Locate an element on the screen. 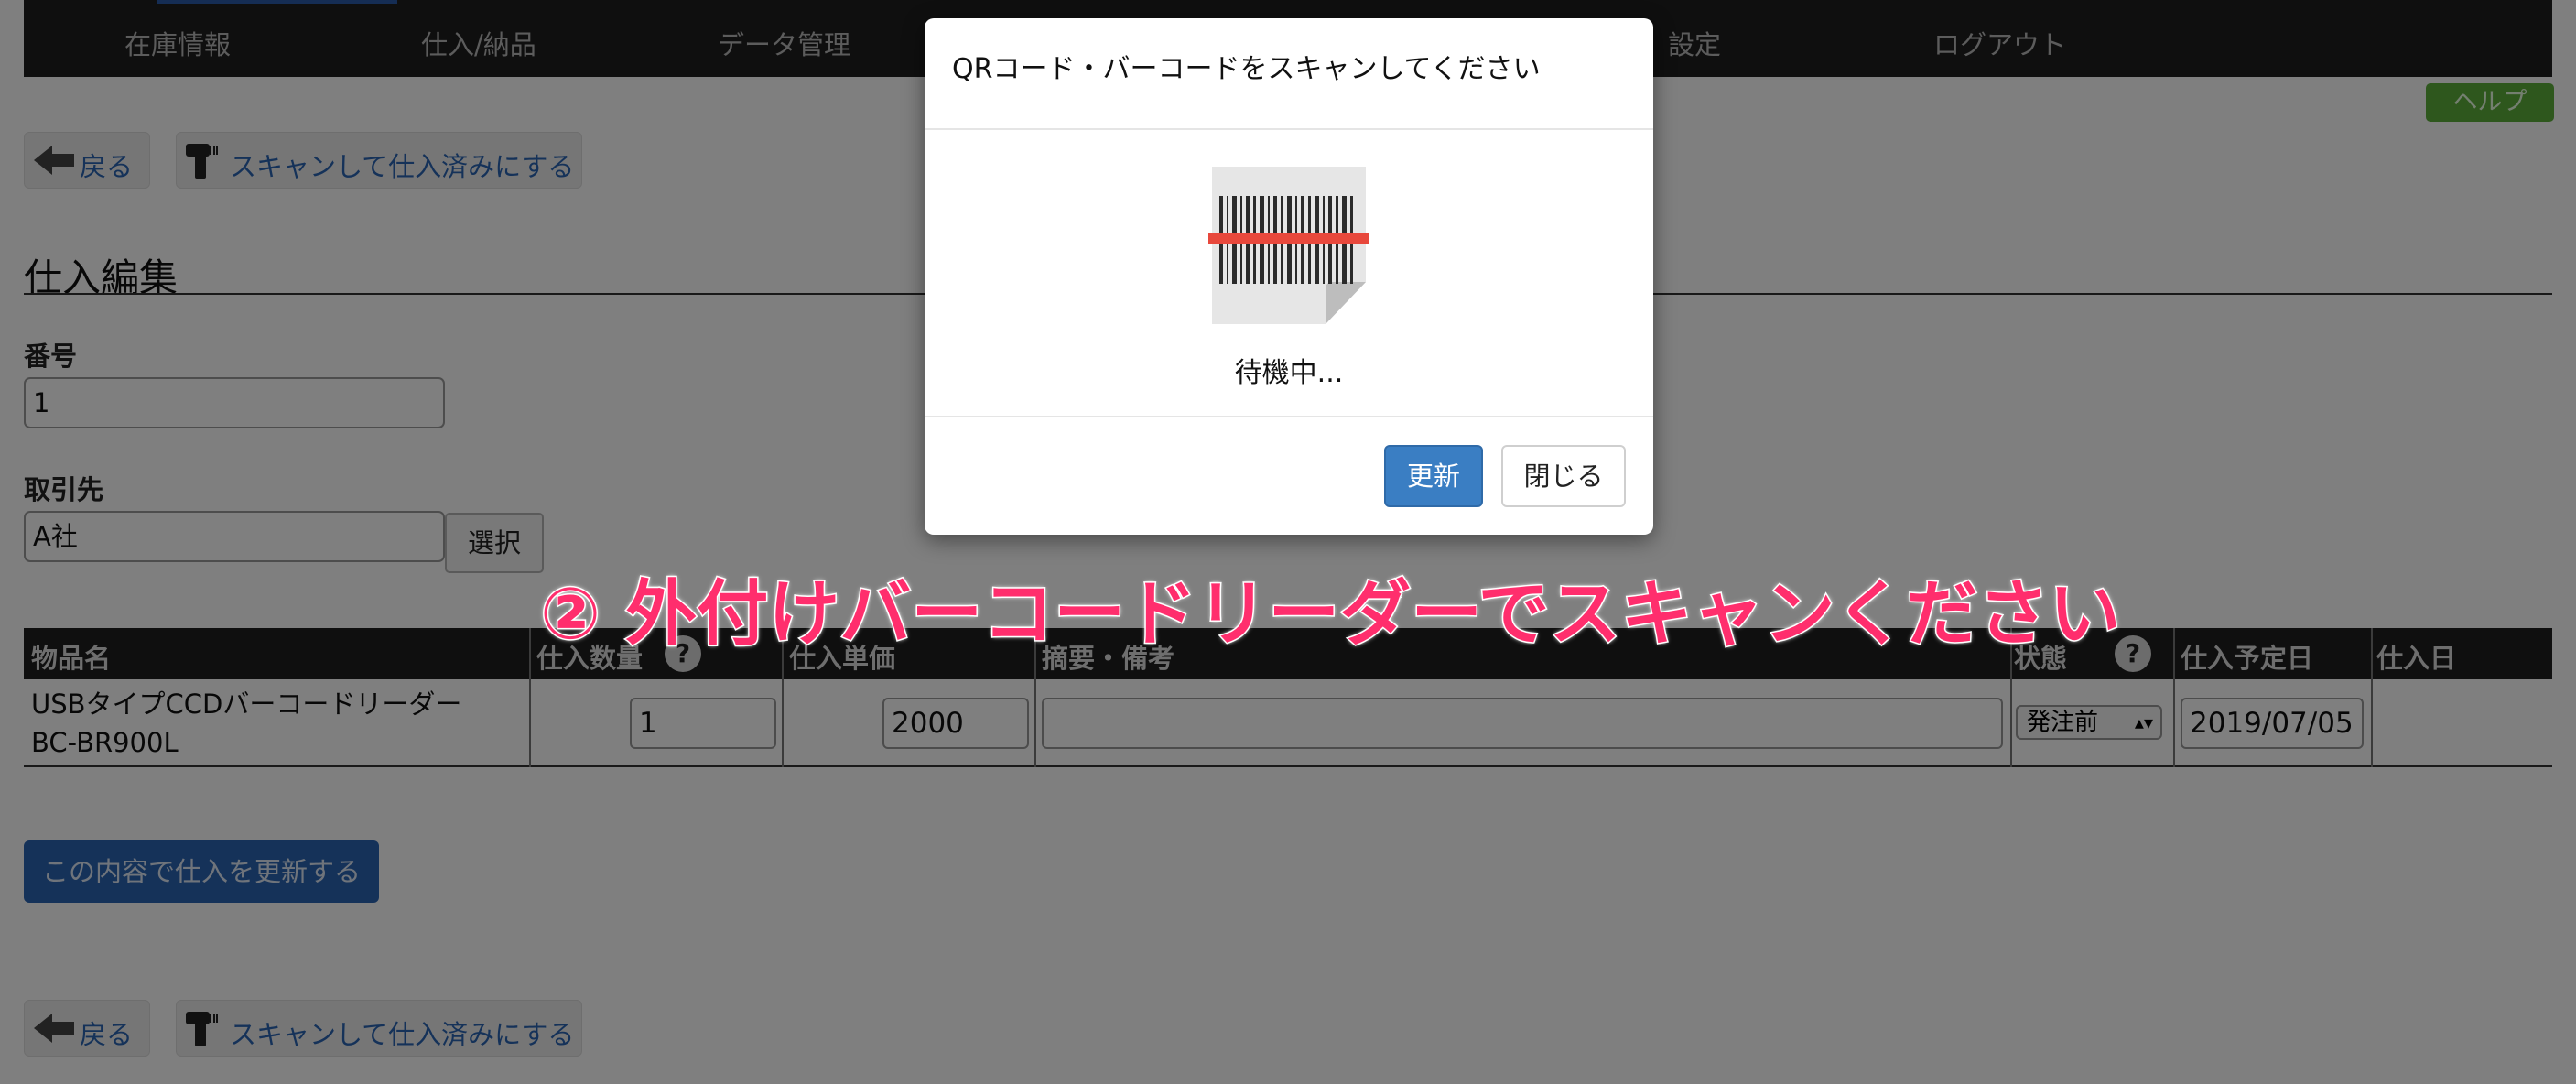  modal-close-button: 閉じる is located at coordinates (1564, 476).